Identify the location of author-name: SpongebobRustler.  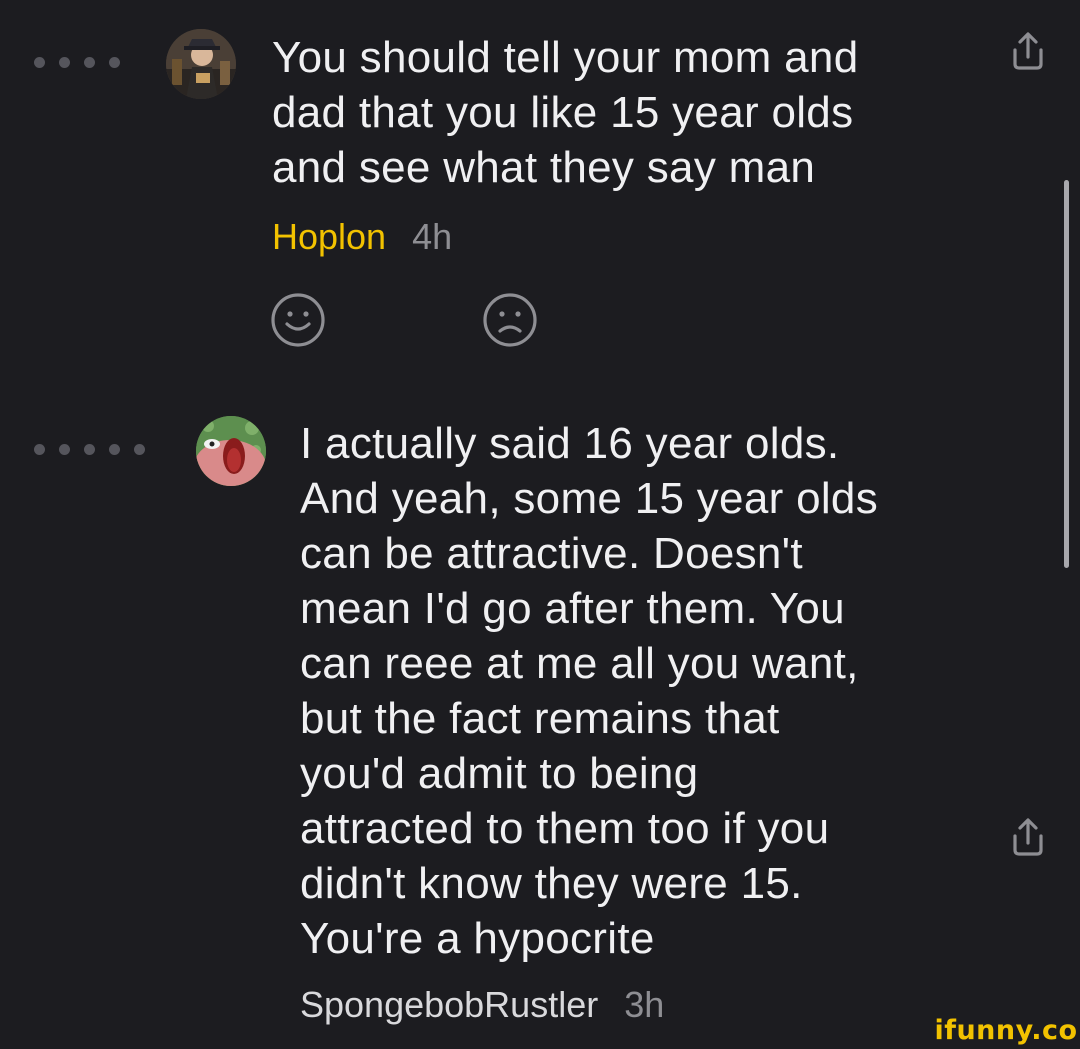
(449, 1005).